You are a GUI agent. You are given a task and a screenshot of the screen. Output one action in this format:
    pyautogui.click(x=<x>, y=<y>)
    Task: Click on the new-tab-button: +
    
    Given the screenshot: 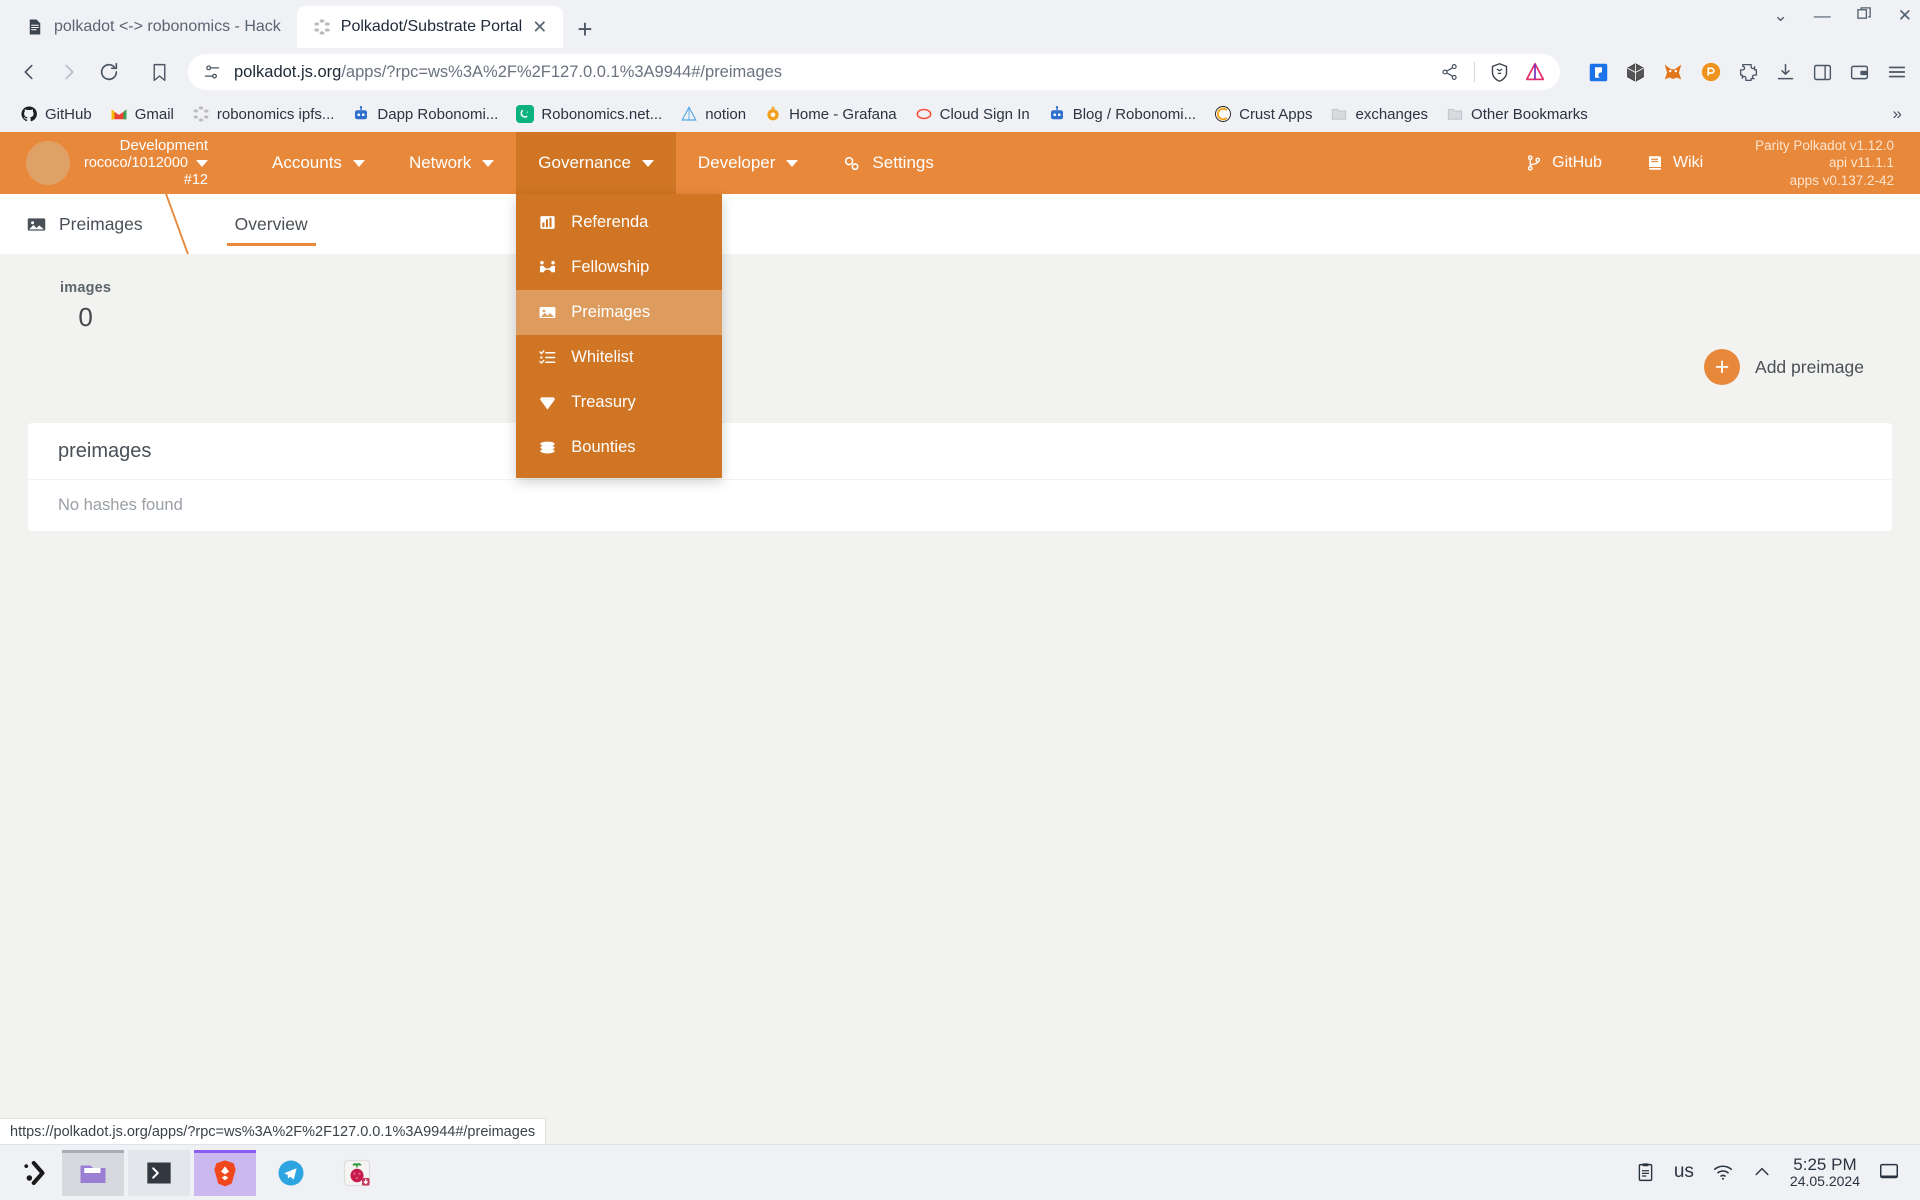 What is the action you would take?
    pyautogui.click(x=584, y=29)
    